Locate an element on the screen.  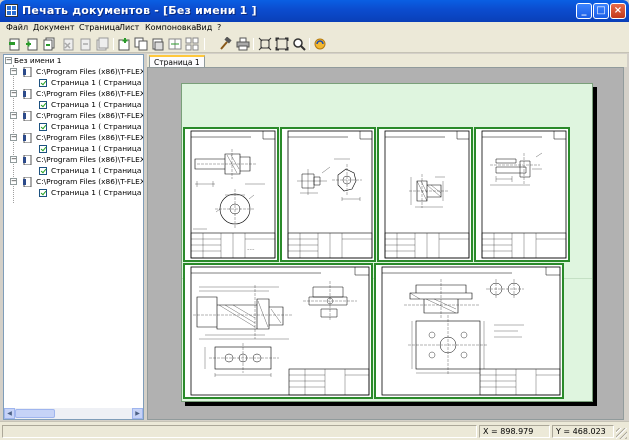
app-icon is located at coordinates (11, 10).